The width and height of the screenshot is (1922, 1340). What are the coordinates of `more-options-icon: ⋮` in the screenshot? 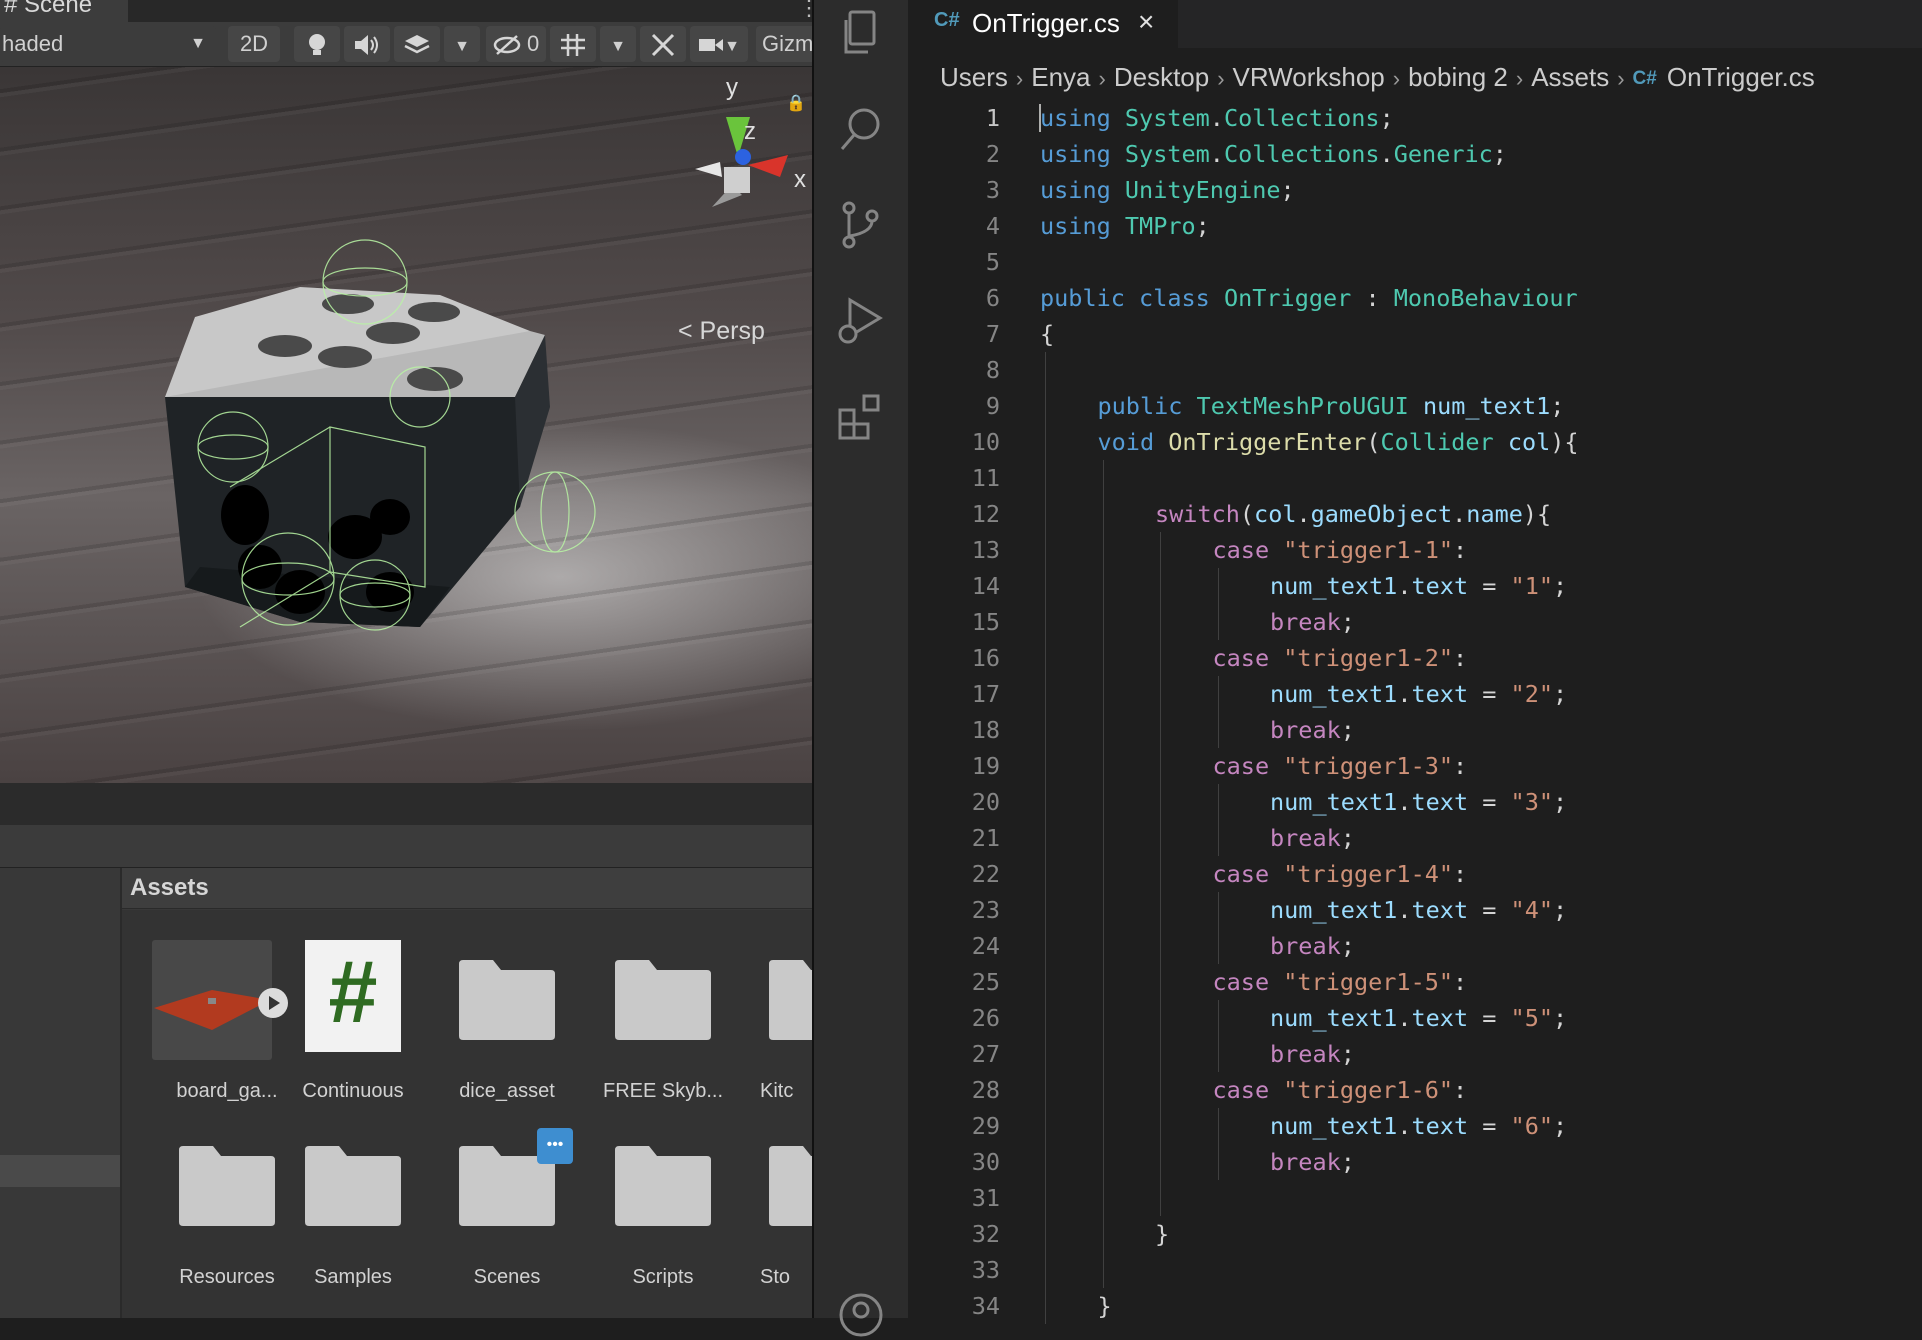 It's located at (805, 9).